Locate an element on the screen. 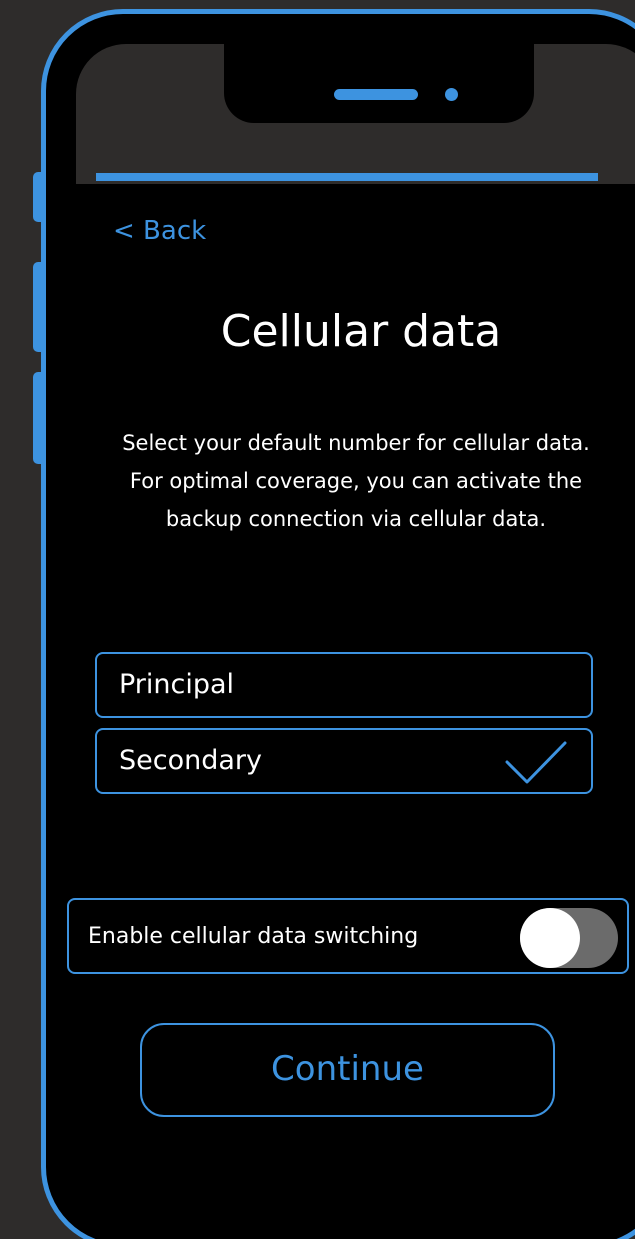  cellular-switching-toggle is located at coordinates (569, 938).